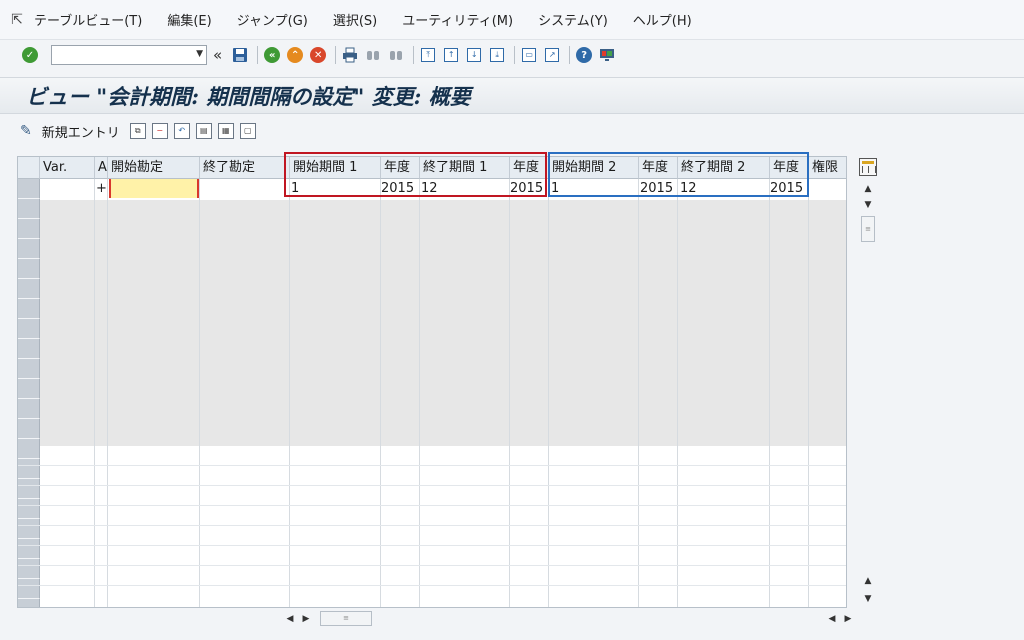 This screenshot has height=640, width=1024. I want to click on help-button: ?, so click(584, 55).